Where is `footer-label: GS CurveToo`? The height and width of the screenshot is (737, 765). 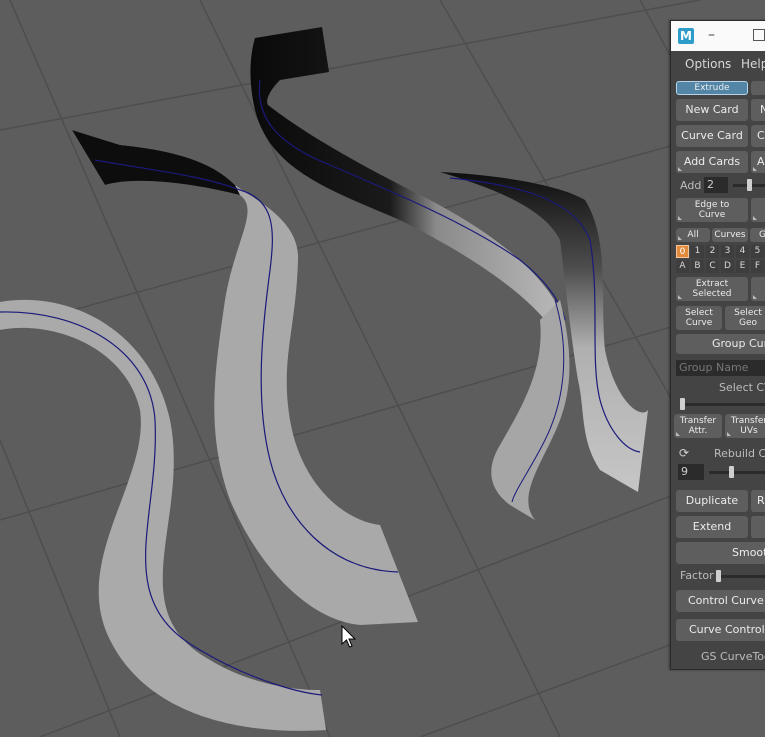 footer-label: GS CurveToo is located at coordinates (733, 656).